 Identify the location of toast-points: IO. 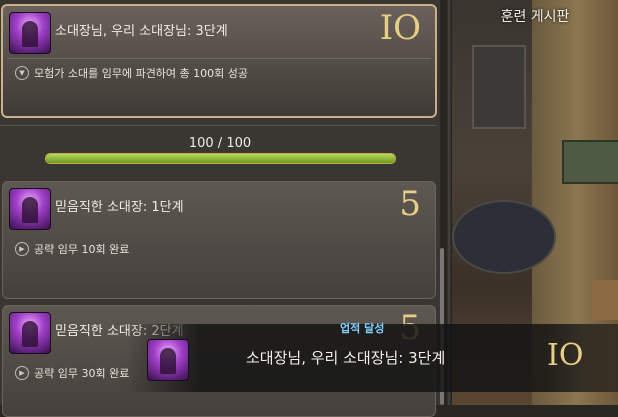
(565, 355).